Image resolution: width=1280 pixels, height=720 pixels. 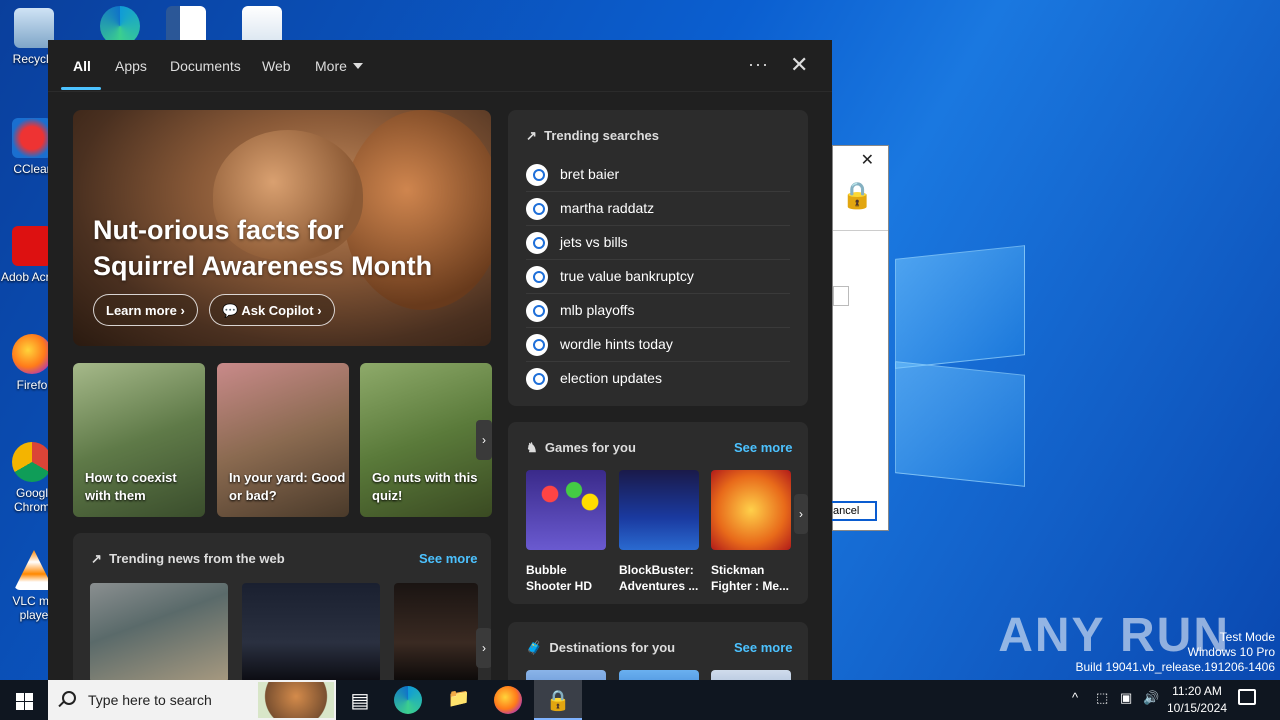 What do you see at coordinates (659, 510) in the screenshot?
I see `blockbuster-image` at bounding box center [659, 510].